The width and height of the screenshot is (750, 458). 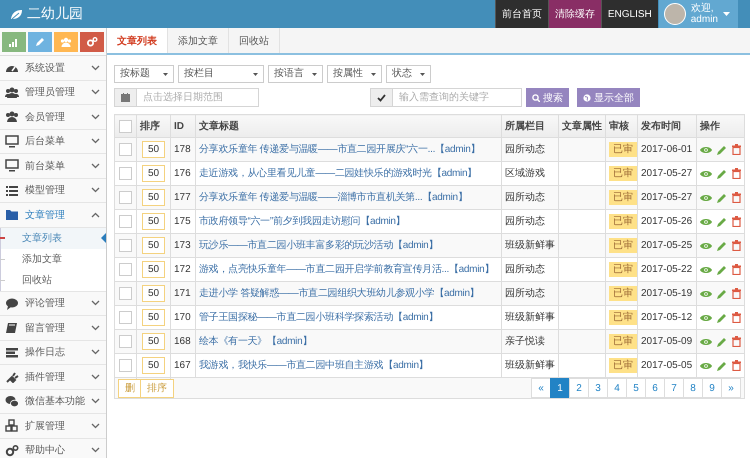 I want to click on table-cell: 173, so click(x=183, y=246).